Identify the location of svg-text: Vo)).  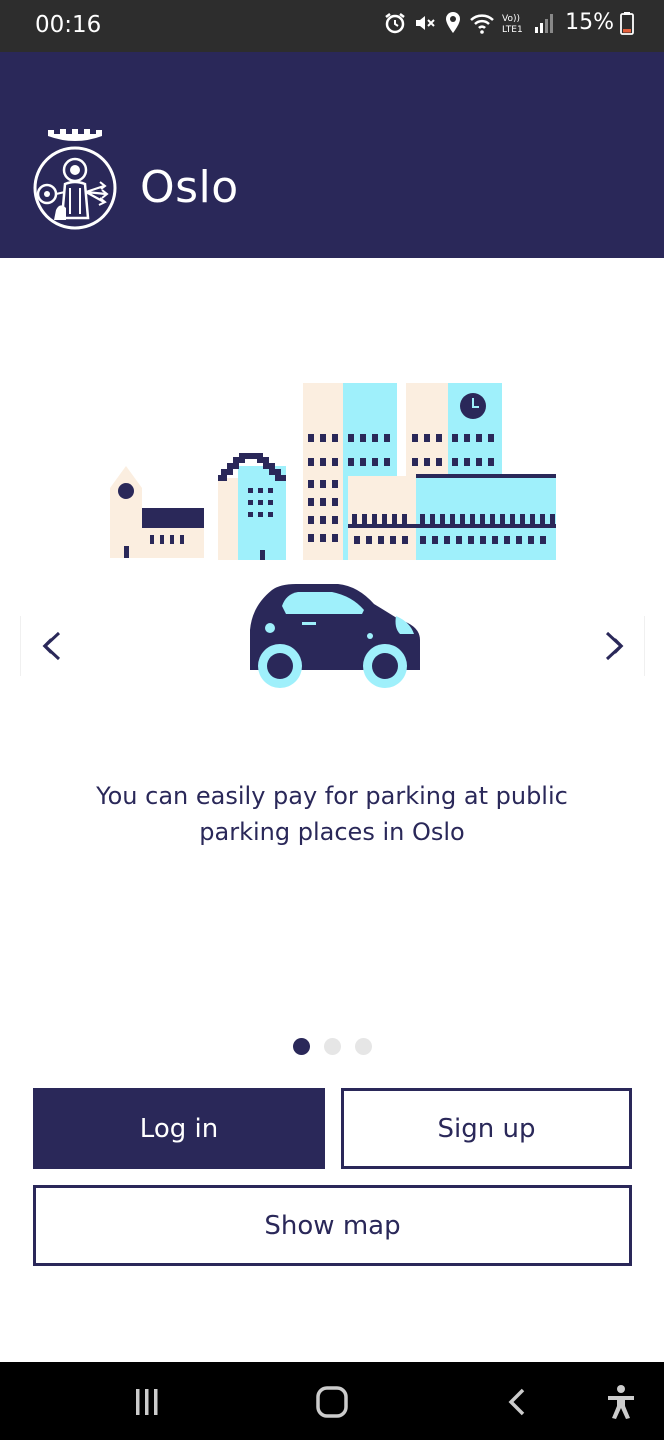
(511, 19).